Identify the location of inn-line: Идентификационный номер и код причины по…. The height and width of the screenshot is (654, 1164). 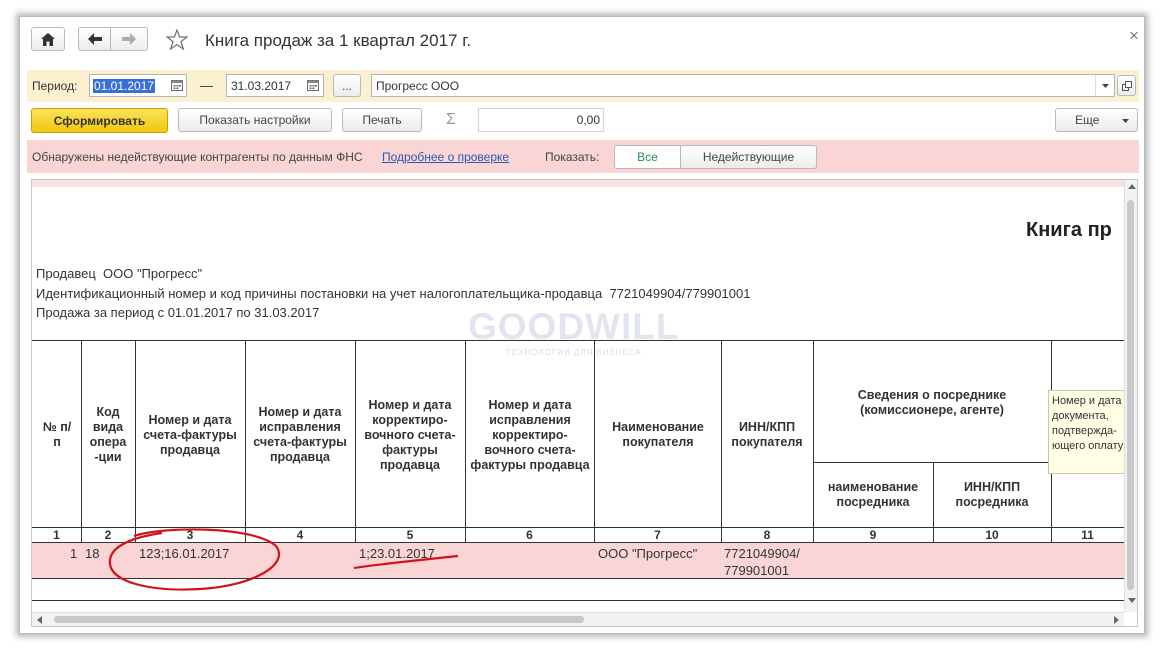
(393, 293).